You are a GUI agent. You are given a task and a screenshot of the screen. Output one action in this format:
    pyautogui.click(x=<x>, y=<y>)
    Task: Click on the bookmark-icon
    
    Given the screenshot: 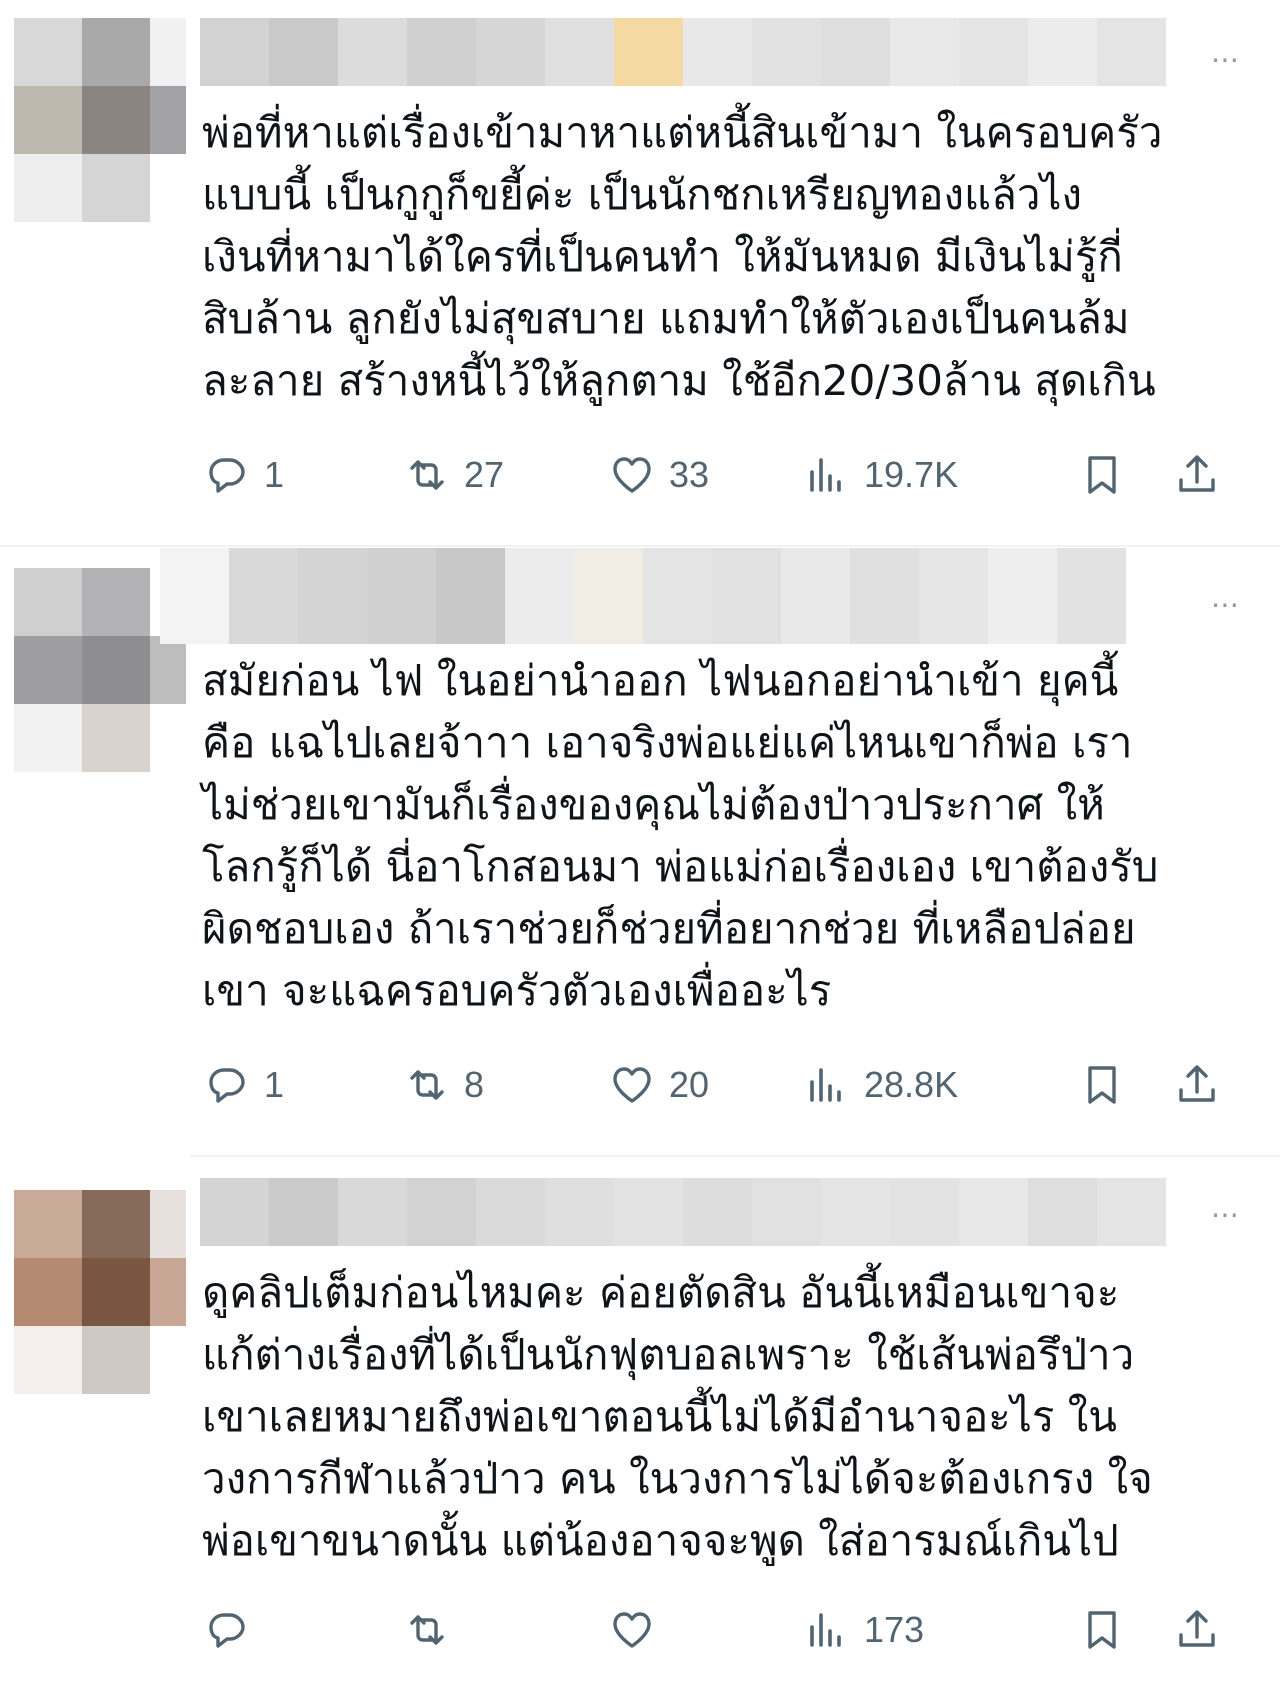 What is the action you would take?
    pyautogui.click(x=1102, y=1630)
    